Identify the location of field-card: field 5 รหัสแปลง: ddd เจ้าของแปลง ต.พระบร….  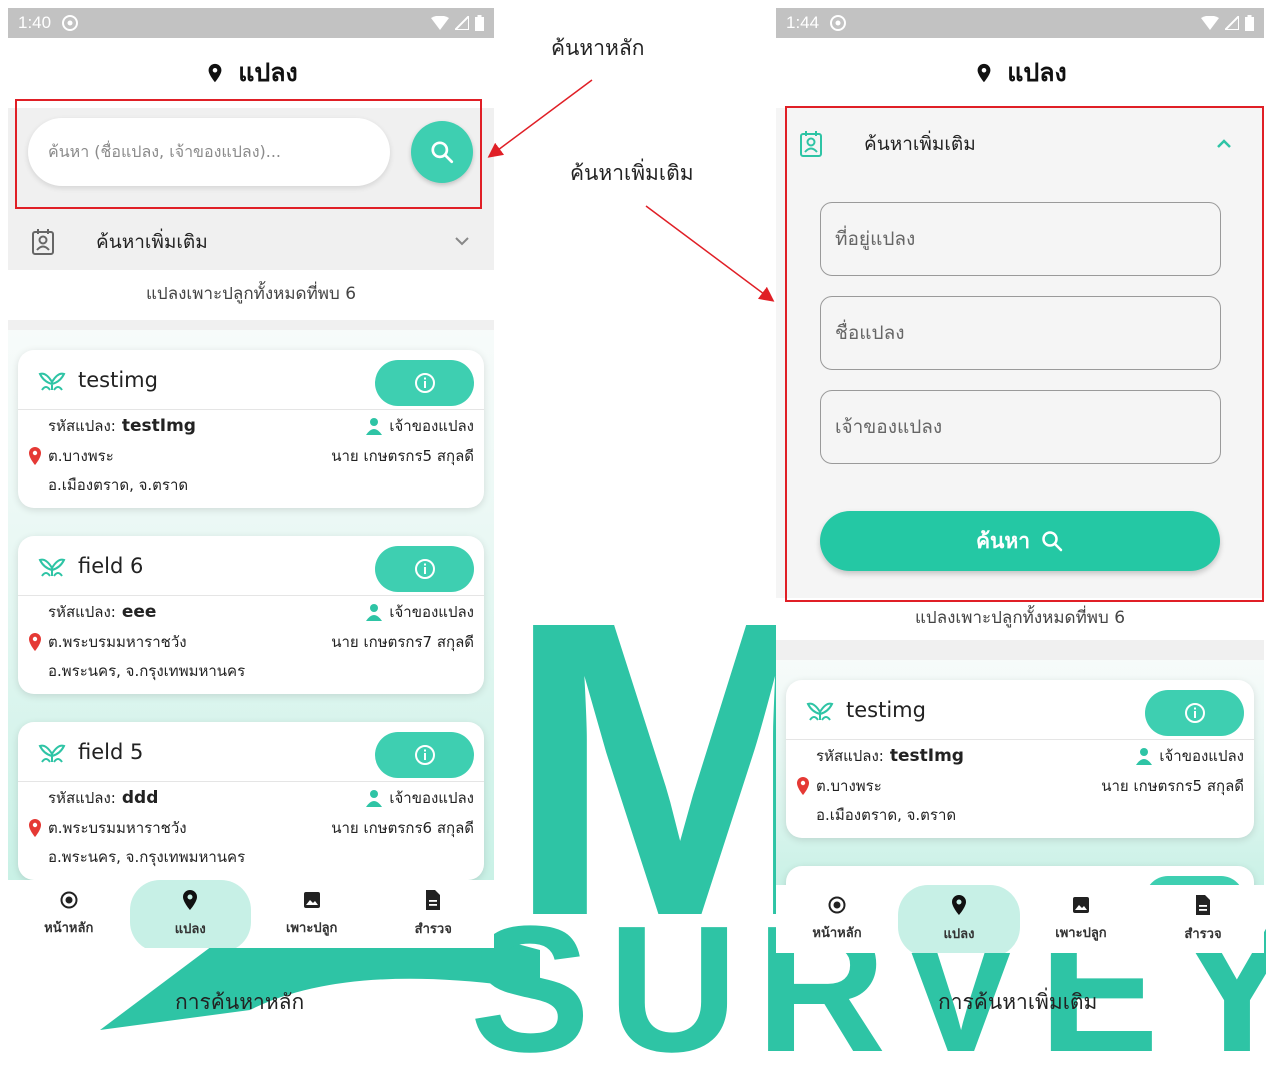
(251, 801).